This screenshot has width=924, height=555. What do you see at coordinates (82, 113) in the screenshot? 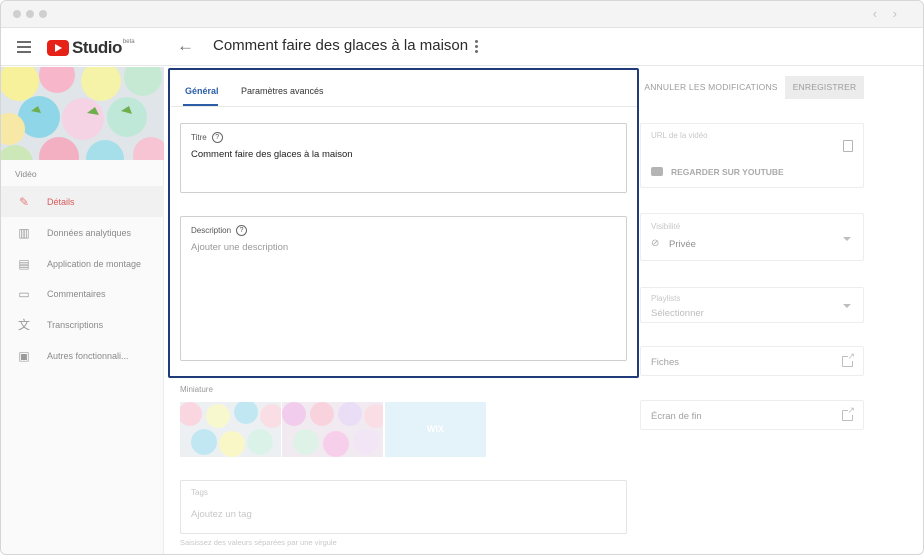
I see `video-thumbnail` at bounding box center [82, 113].